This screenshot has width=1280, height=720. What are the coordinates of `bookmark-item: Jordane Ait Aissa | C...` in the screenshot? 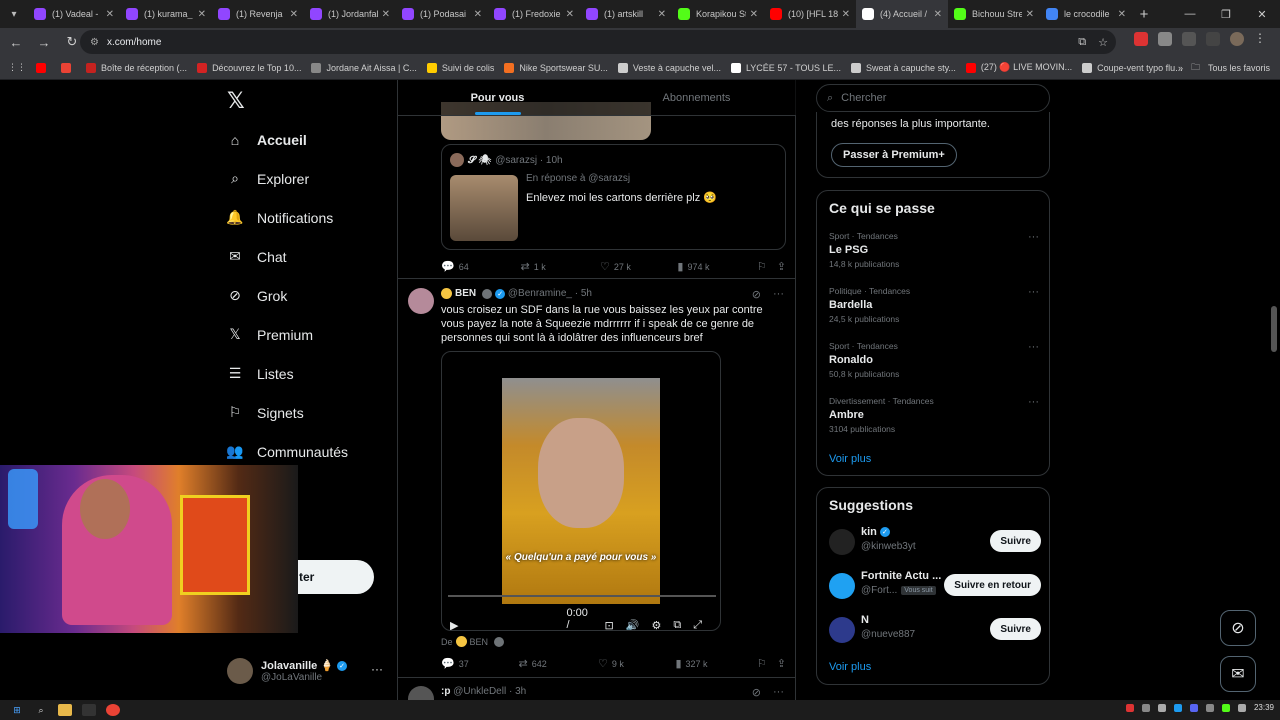 It's located at (364, 67).